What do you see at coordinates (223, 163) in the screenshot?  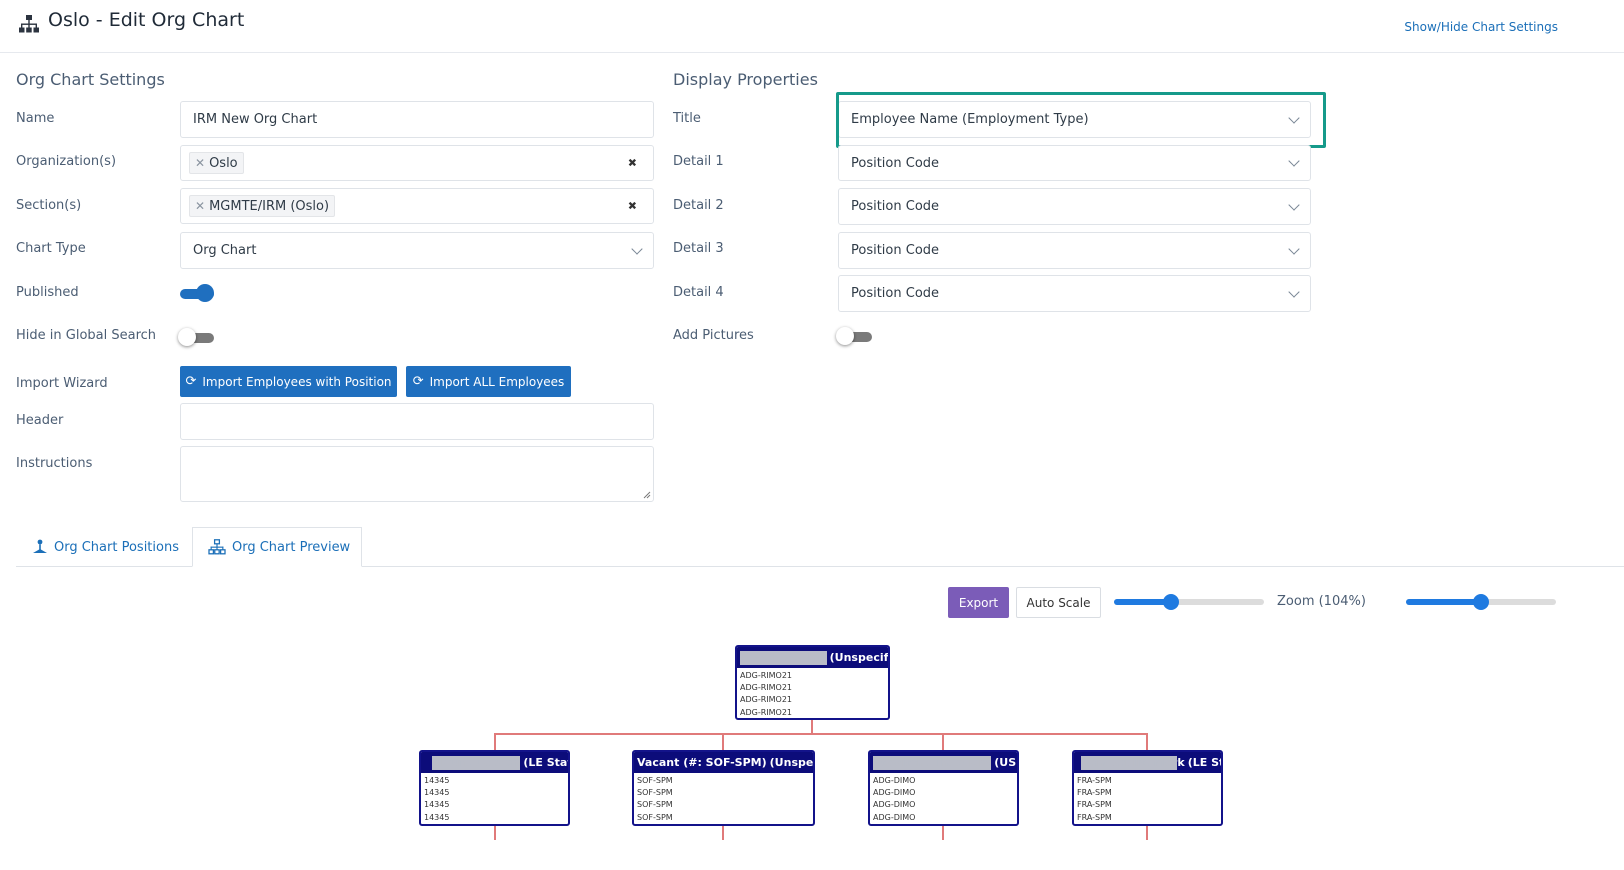 I see `organization-chip-label: Oslo` at bounding box center [223, 163].